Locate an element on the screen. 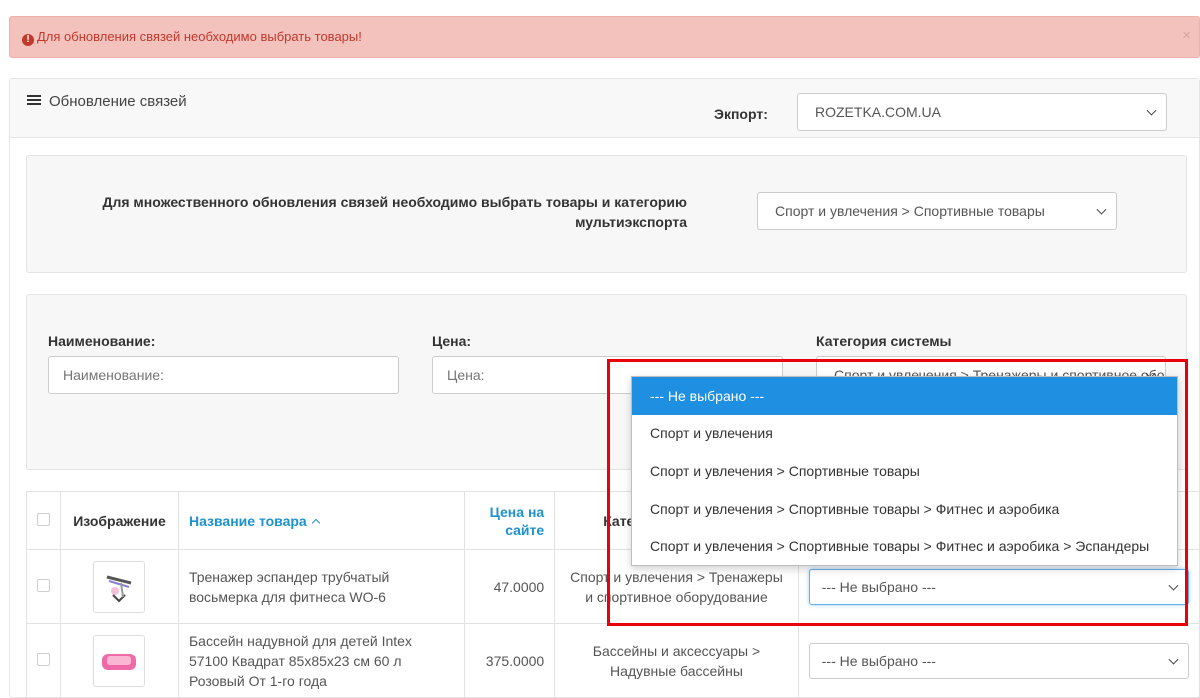 The image size is (1200, 698). panel-title: Обновление связей is located at coordinates (107, 101).